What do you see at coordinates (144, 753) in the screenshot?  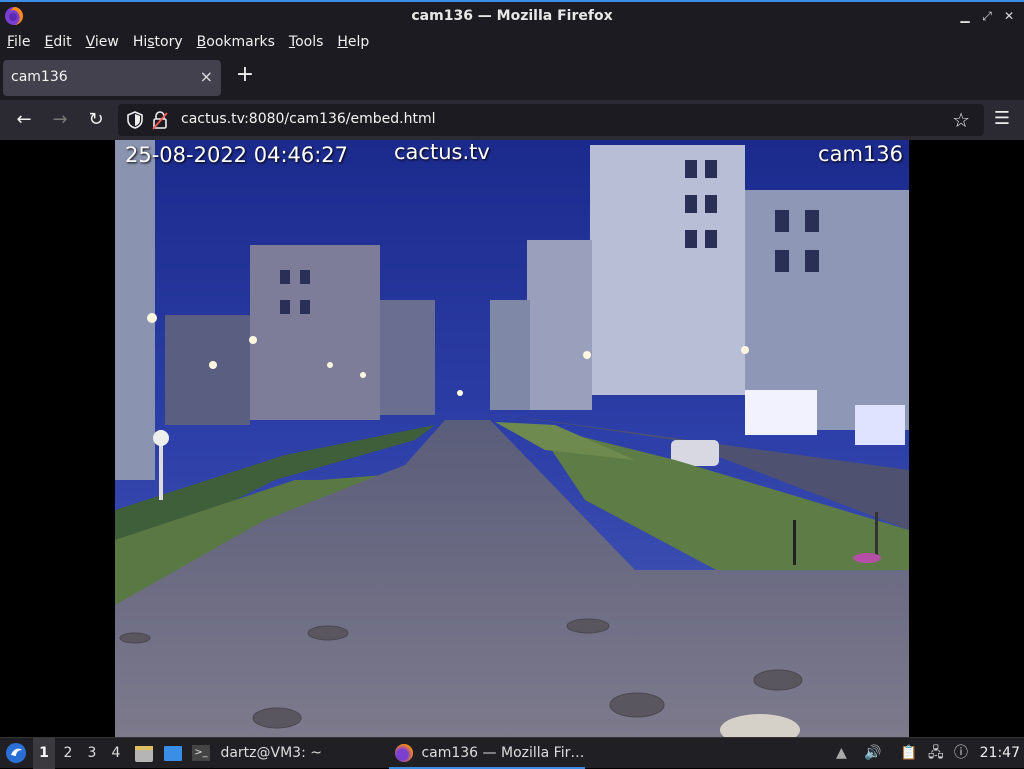 I see `file-manager-icon` at bounding box center [144, 753].